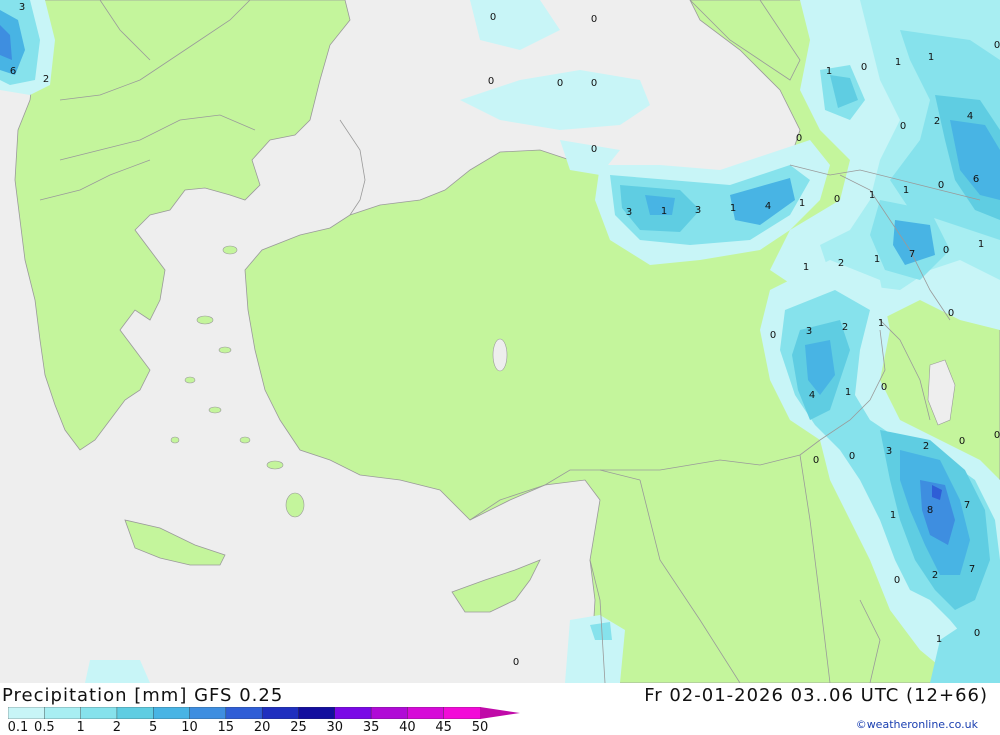 Image resolution: width=1000 pixels, height=735 pixels. I want to click on value-label: 8, so click(930, 510).